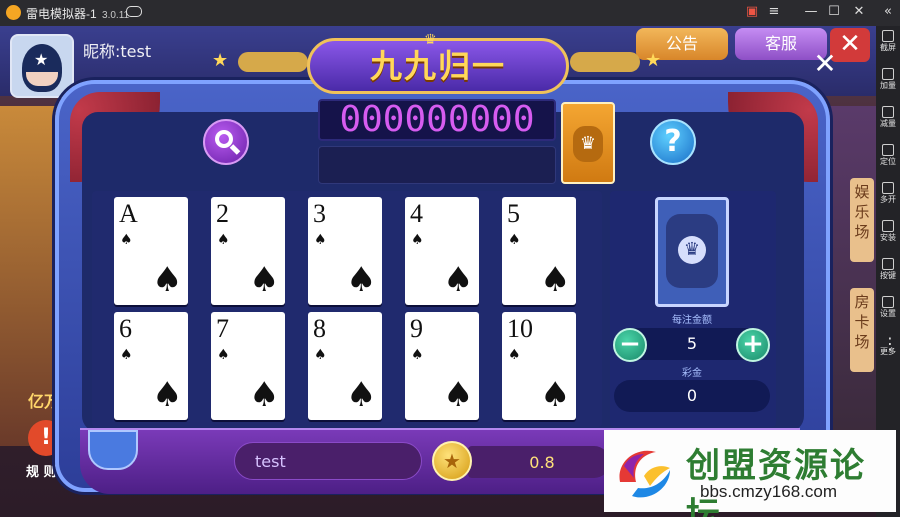 The width and height of the screenshot is (900, 517). I want to click on side-tag-entertainment: 娱乐场, so click(862, 220).